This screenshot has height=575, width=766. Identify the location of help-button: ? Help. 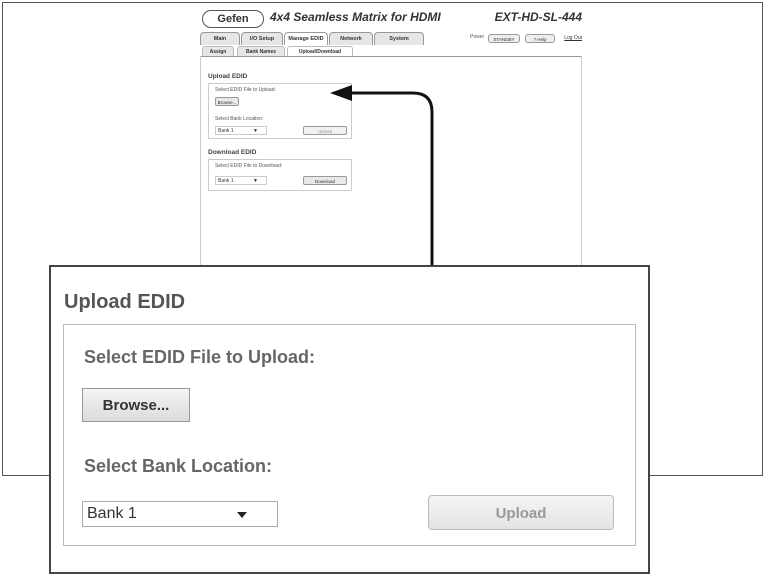
(540, 38).